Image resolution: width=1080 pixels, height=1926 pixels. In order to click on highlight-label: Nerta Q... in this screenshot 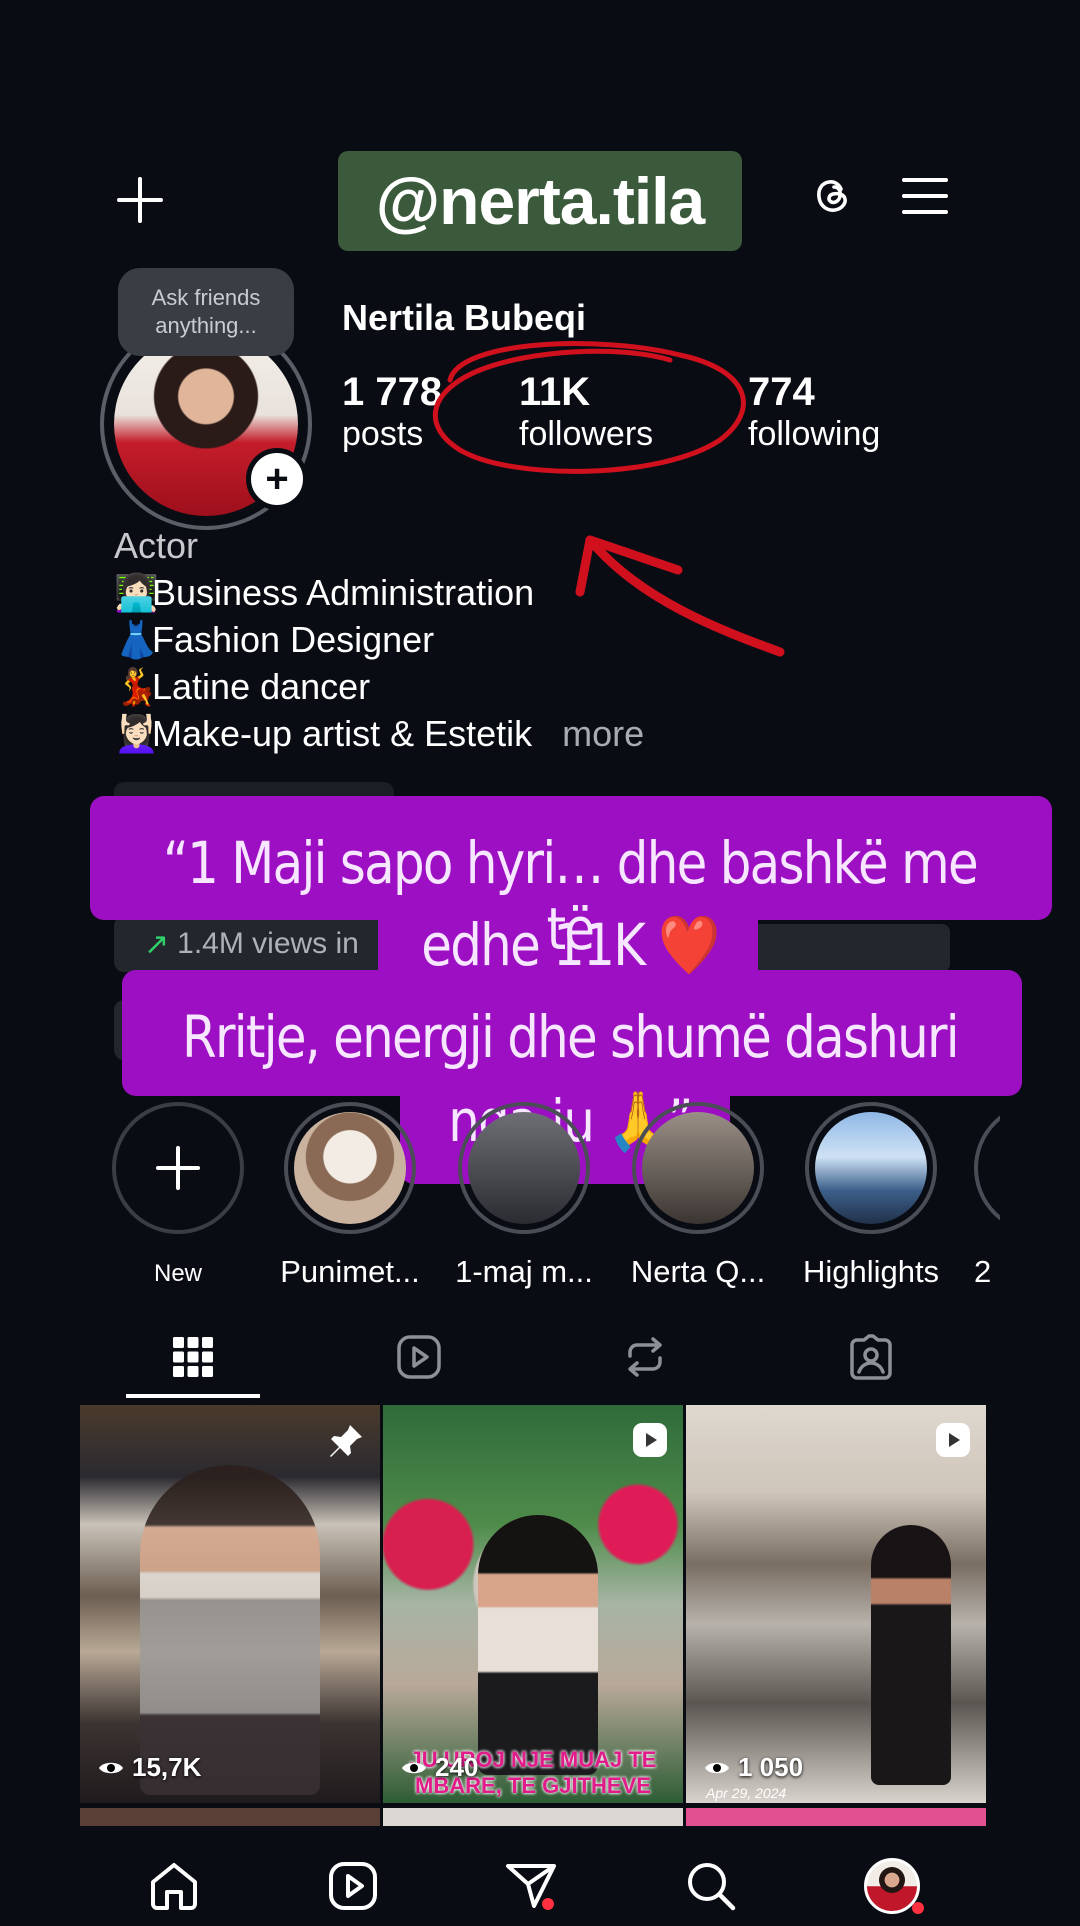, I will do `click(698, 1271)`.